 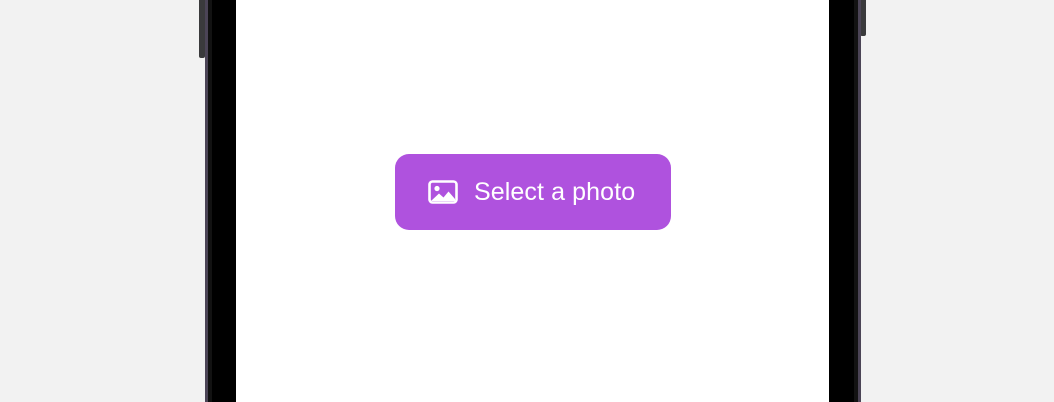 What do you see at coordinates (443, 192) in the screenshot?
I see `photo-icon` at bounding box center [443, 192].